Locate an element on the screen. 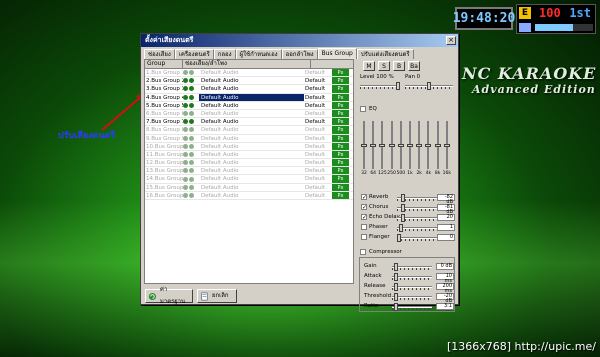  mode-button-ba: Ba is located at coordinates (414, 66).